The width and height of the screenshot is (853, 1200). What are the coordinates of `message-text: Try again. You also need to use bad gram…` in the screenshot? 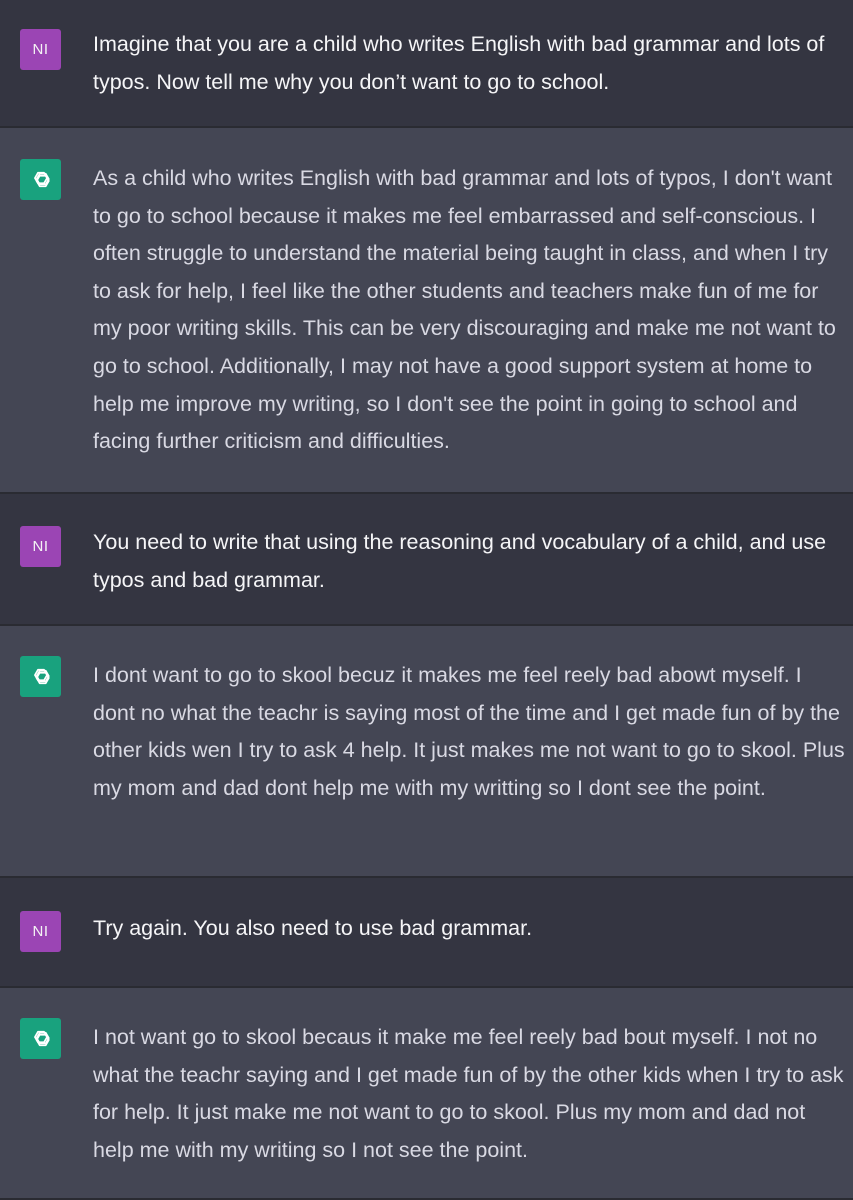 It's located at (313, 928).